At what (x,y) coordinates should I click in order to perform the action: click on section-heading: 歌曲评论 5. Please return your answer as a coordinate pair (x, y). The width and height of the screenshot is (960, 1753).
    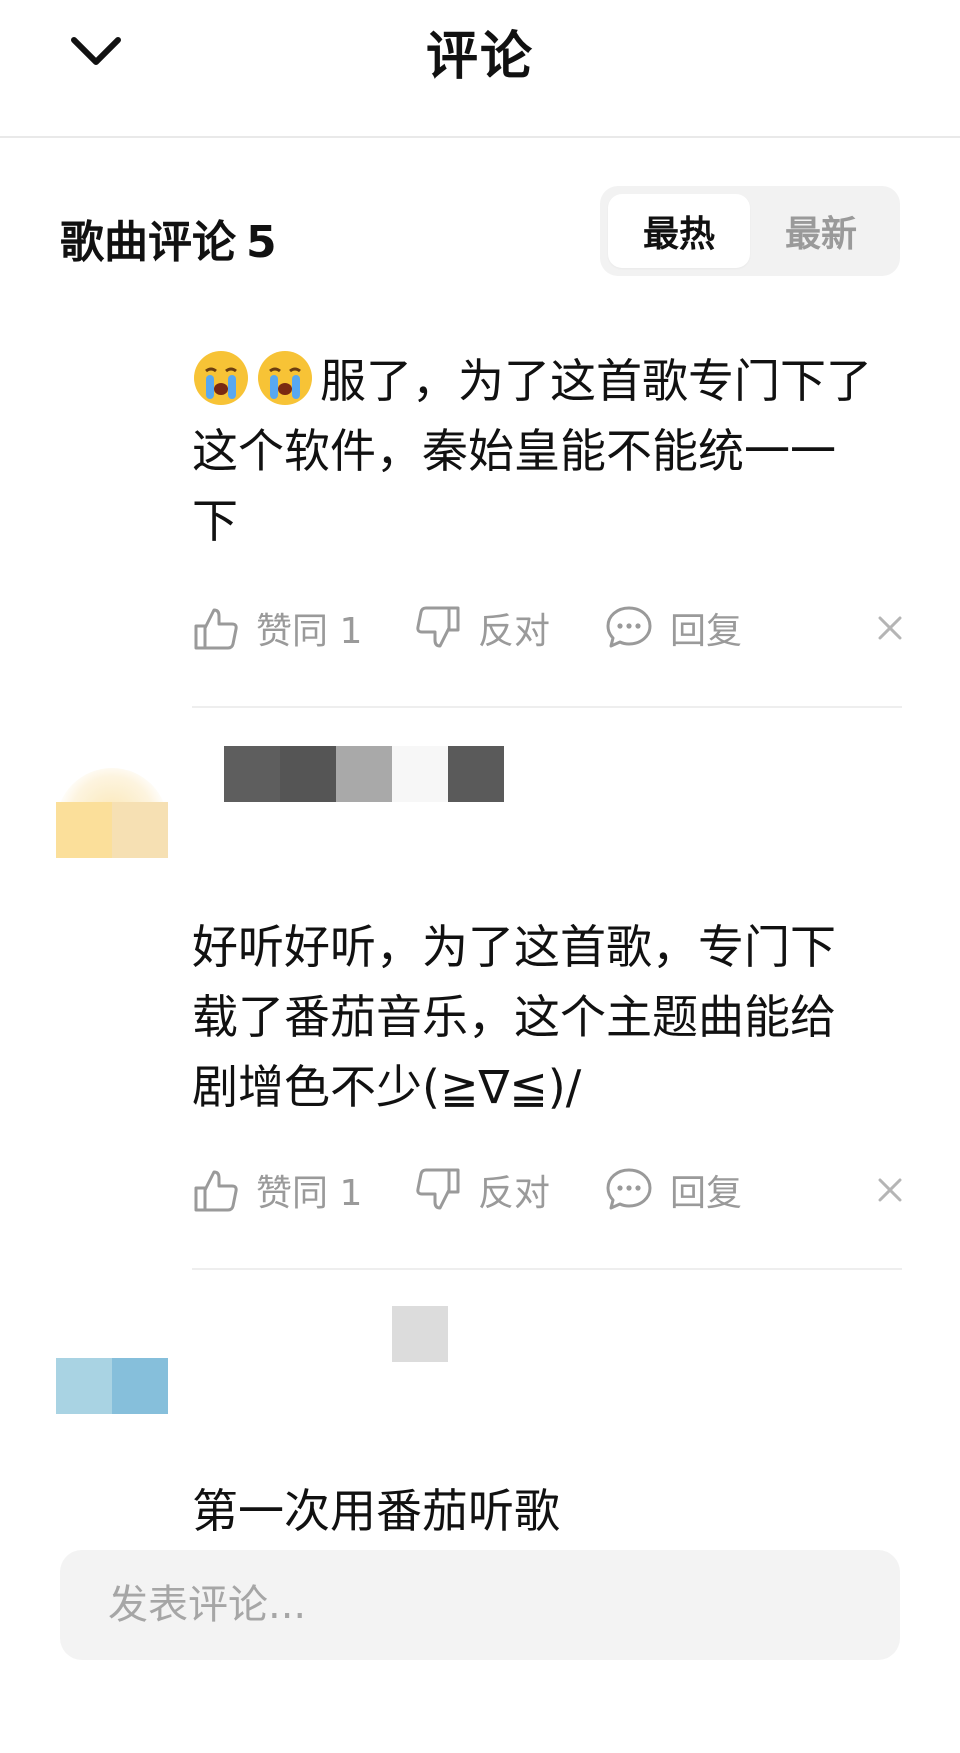
    Looking at the image, I should click on (168, 238).